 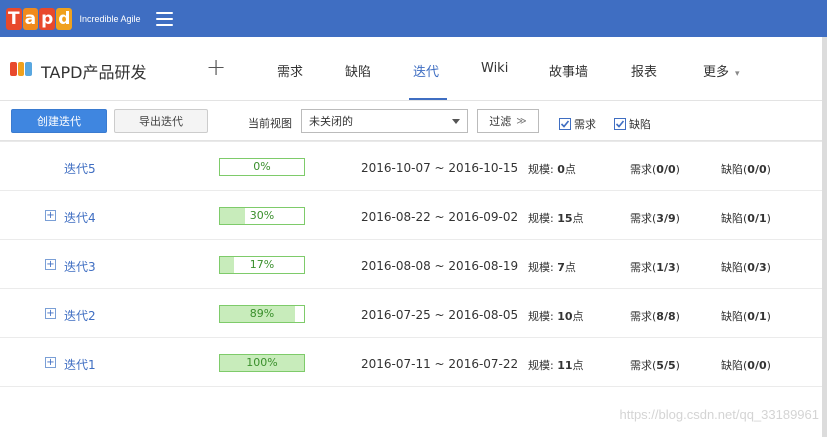 I want to click on iteration-name-link: 迭代3, so click(x=80, y=266).